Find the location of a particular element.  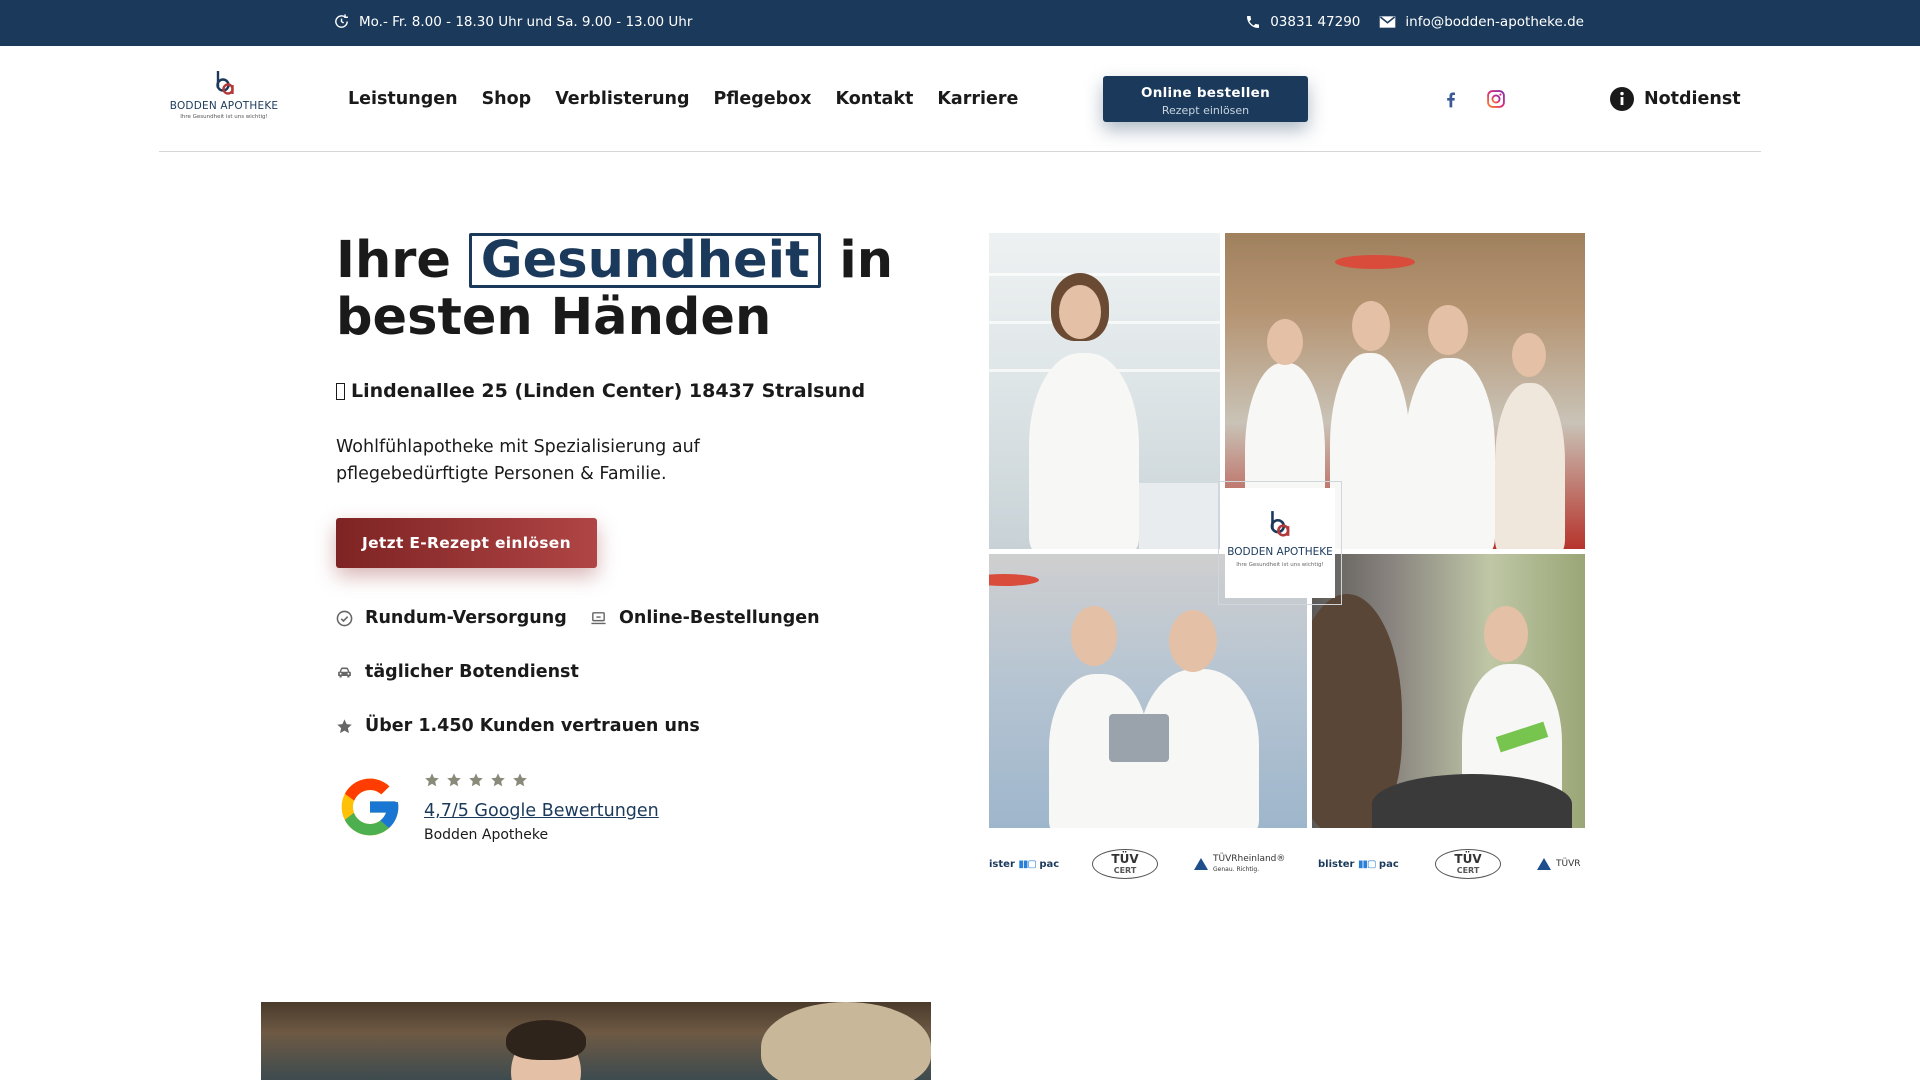

hero-title: Ihre Gesundheit in besten Händen is located at coordinates (616, 289).